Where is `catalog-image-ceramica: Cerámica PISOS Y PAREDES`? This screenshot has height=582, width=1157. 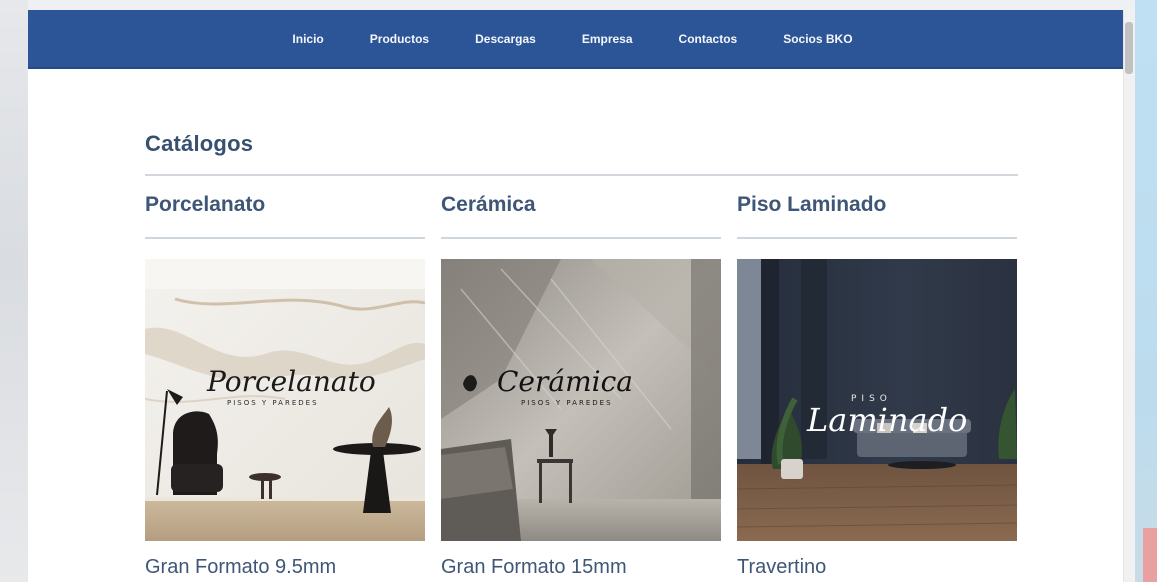
catalog-image-ceramica: Cerámica PISOS Y PAREDES is located at coordinates (581, 400).